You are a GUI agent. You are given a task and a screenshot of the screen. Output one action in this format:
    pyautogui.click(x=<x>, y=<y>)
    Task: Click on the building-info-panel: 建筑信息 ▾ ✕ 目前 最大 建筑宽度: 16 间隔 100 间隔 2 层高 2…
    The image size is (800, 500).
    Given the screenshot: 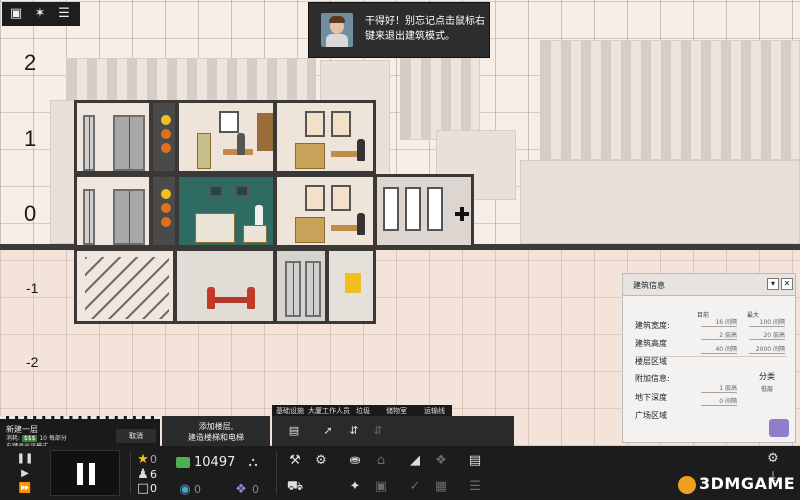 What is the action you would take?
    pyautogui.click(x=709, y=358)
    